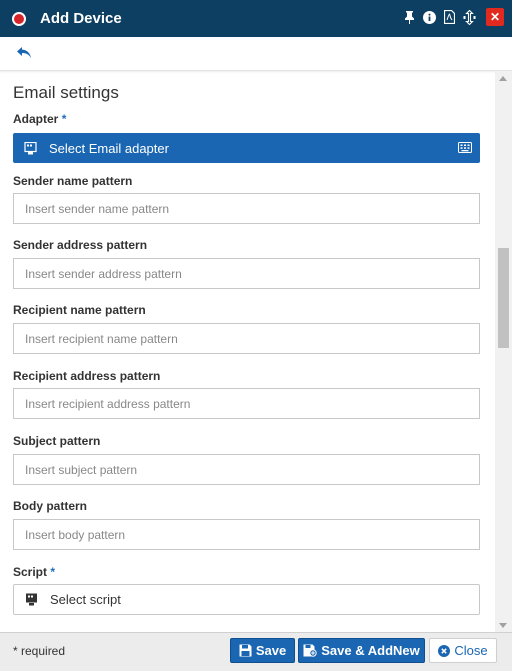 The width and height of the screenshot is (512, 671). What do you see at coordinates (246, 148) in the screenshot?
I see `adapter-select: Select Email adapter` at bounding box center [246, 148].